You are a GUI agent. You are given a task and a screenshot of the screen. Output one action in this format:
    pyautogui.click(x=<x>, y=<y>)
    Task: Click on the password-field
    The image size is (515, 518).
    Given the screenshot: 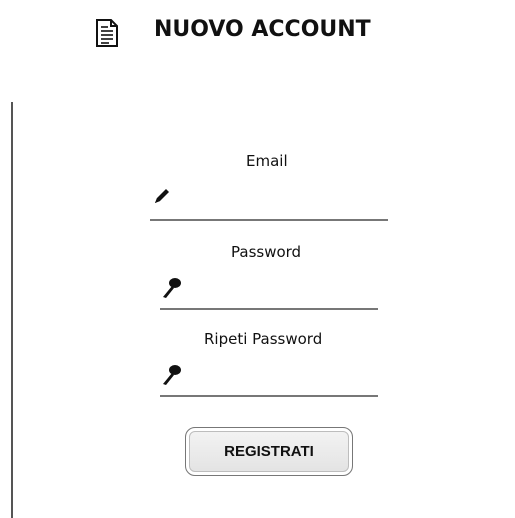 What is the action you would take?
    pyautogui.click(x=282, y=290)
    